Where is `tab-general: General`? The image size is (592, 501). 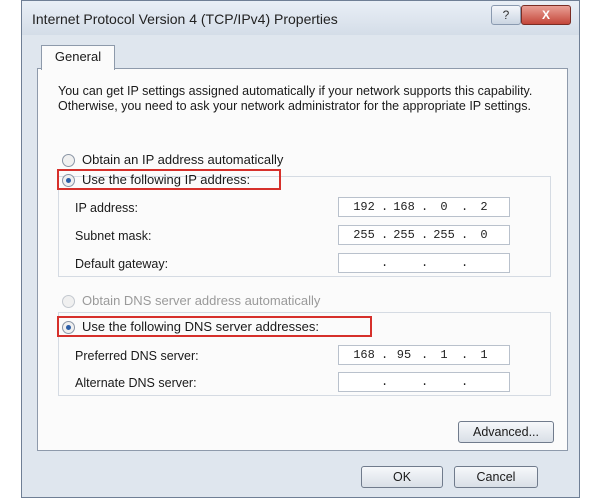
tab-general: General is located at coordinates (78, 57).